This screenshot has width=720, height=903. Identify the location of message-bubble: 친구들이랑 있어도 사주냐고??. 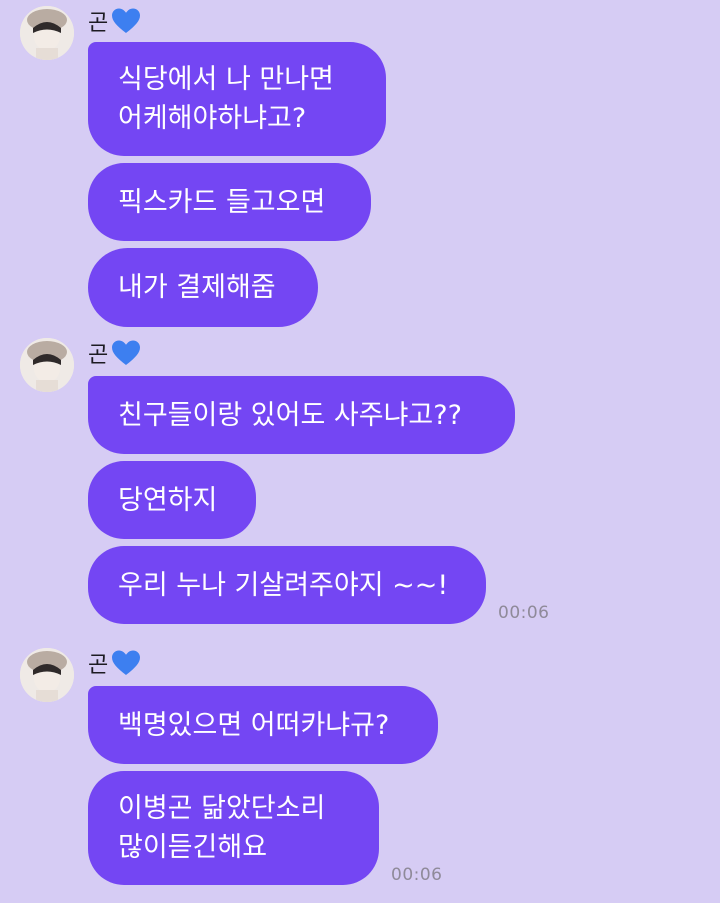
(301, 415).